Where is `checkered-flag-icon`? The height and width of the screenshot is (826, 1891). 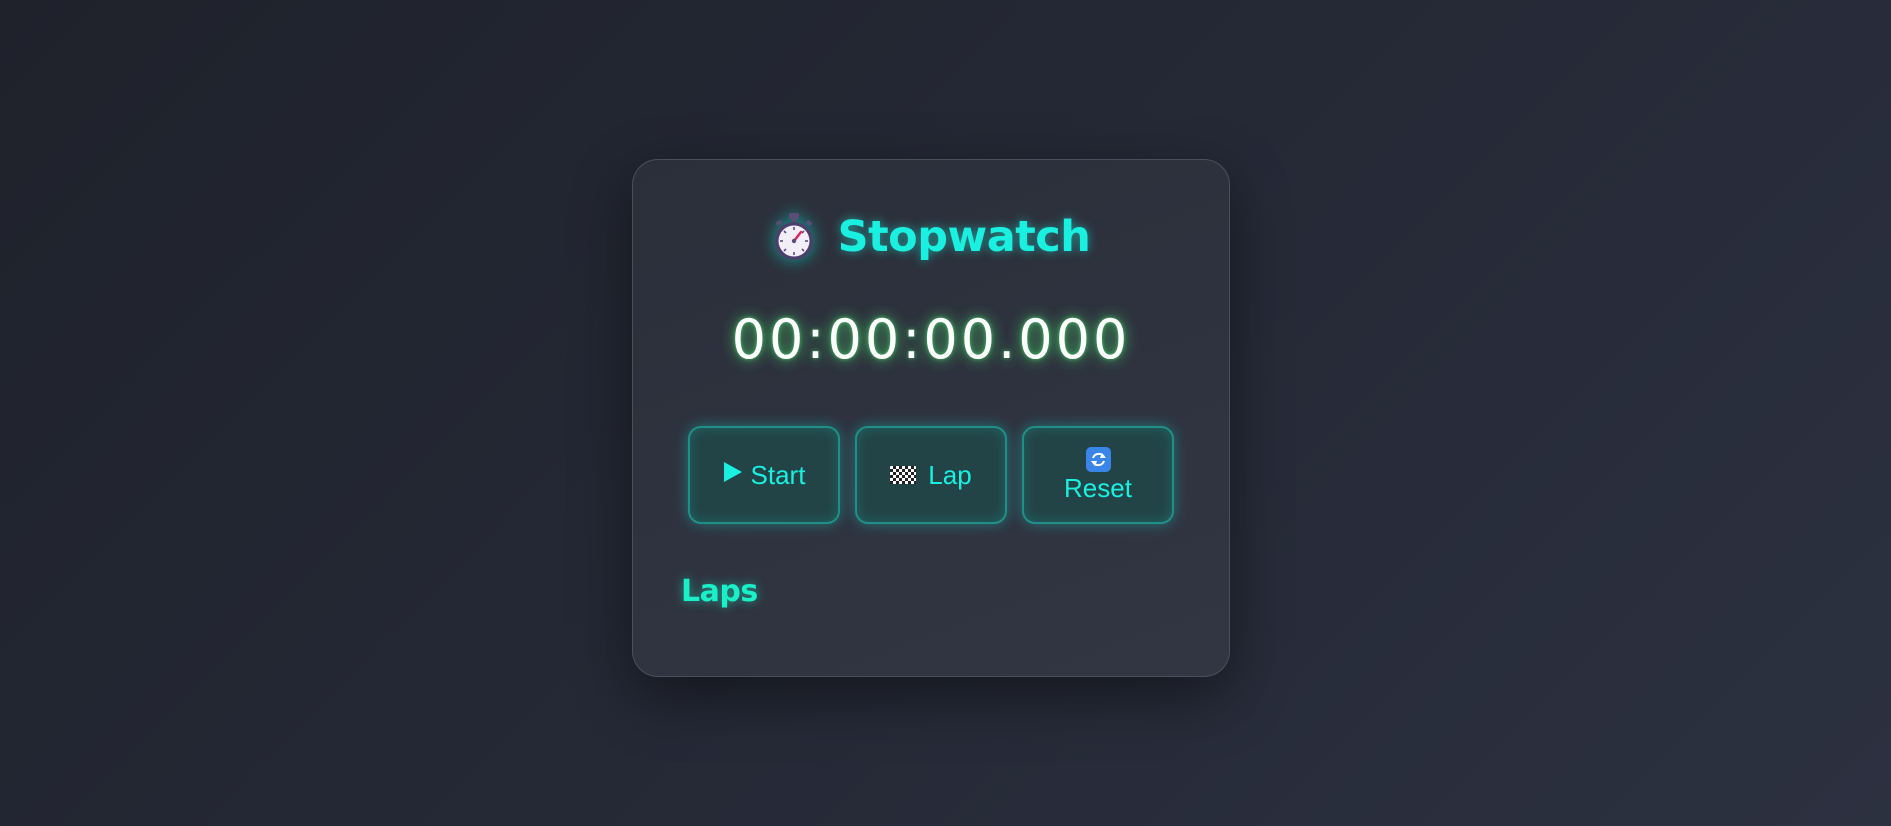
checkered-flag-icon is located at coordinates (903, 475).